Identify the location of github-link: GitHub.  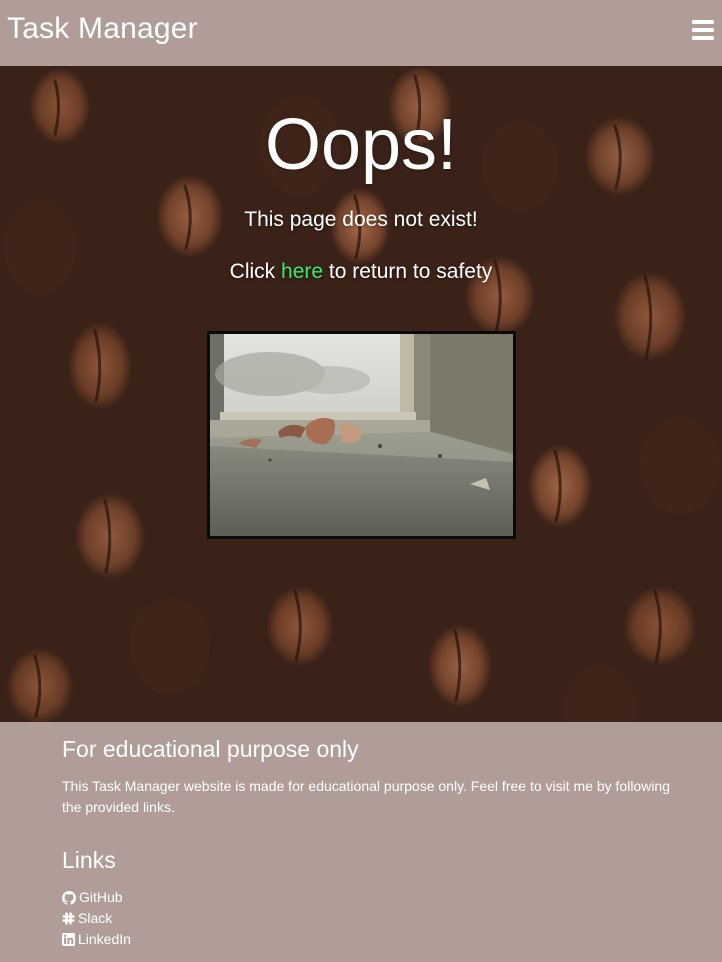
(101, 897).